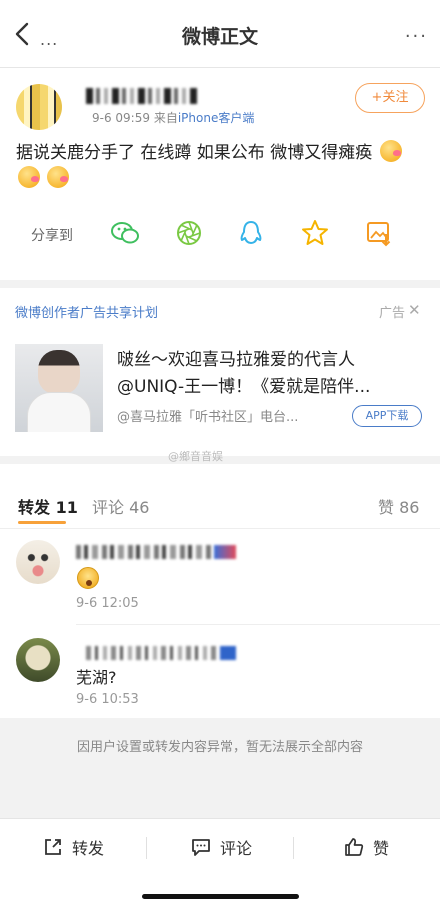 The height and width of the screenshot is (911, 440). I want to click on comment-bubble-icon, so click(201, 847).